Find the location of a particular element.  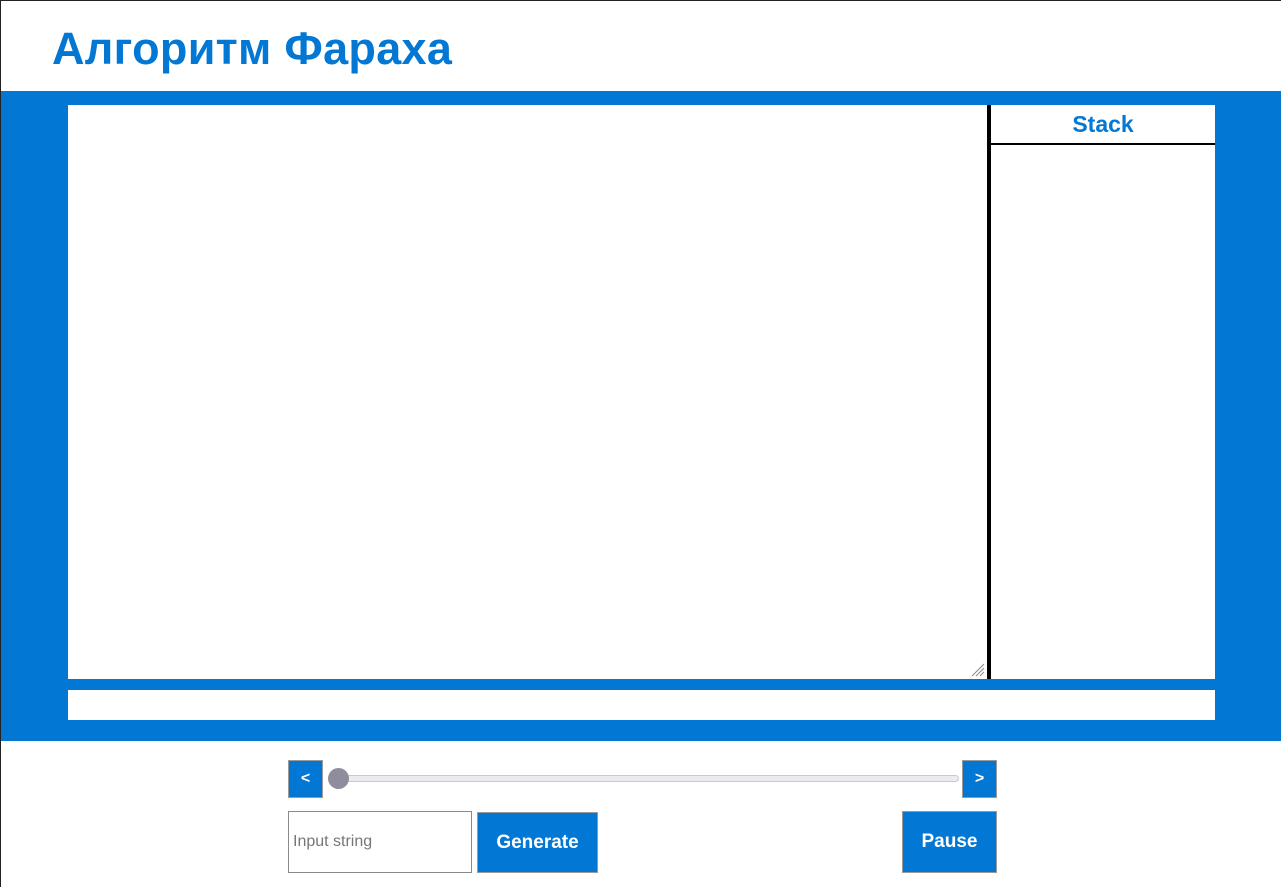

pause-button: Pause is located at coordinates (949, 842).